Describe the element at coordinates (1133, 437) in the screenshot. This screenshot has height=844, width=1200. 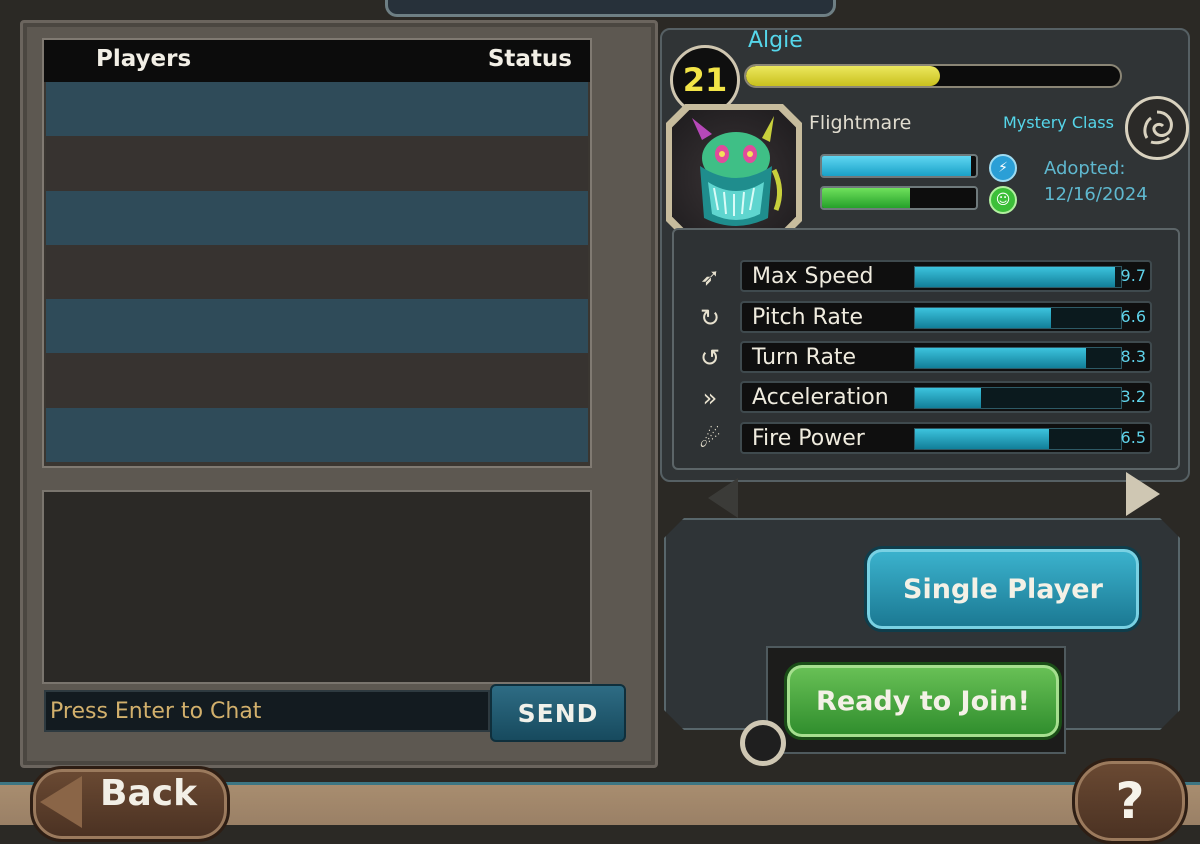
I see `stat-value: 6.5` at that location.